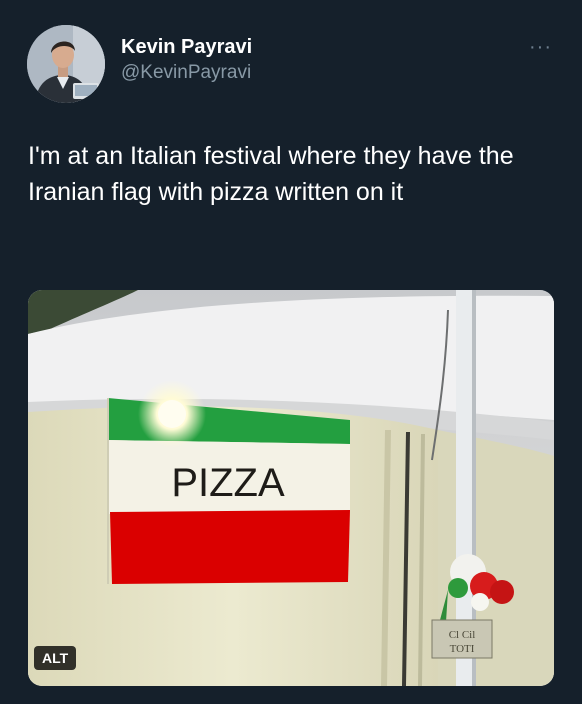 The height and width of the screenshot is (704, 582). I want to click on alt-badge: ALT, so click(55, 658).